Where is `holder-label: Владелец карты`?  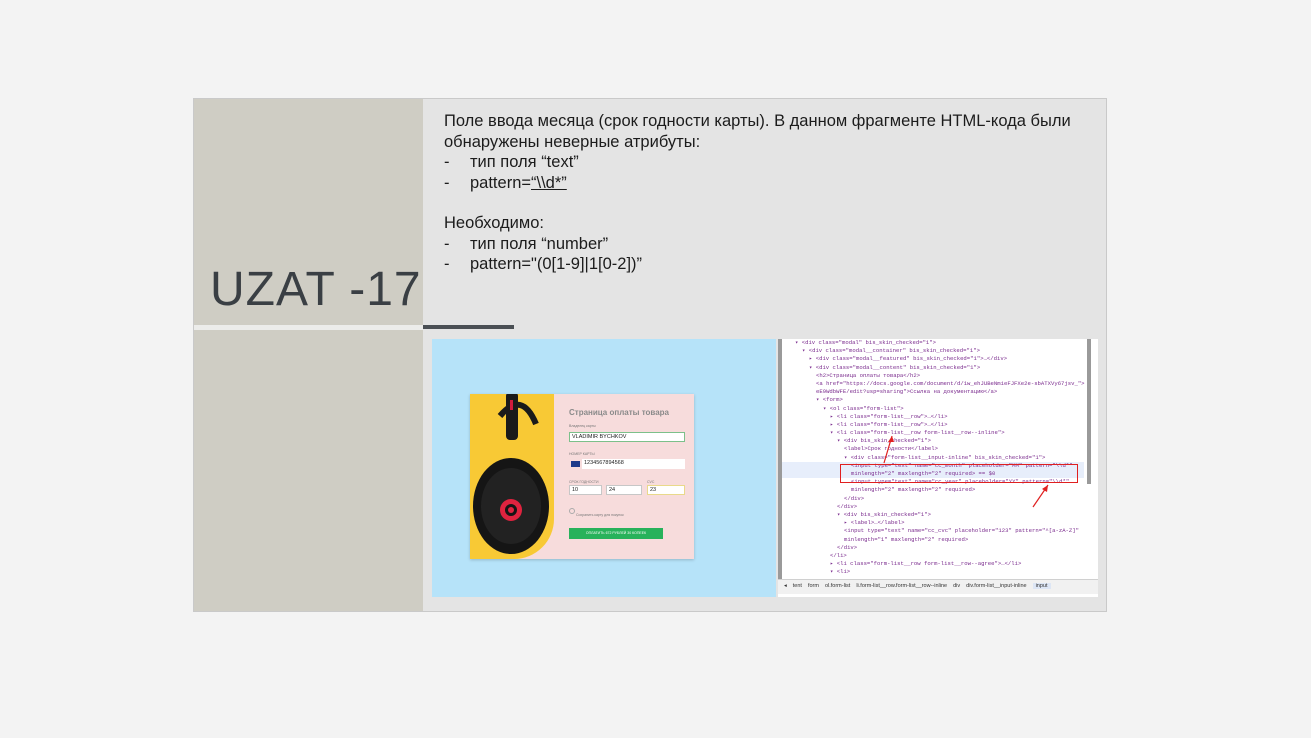
holder-label: Владелец карты is located at coordinates (582, 426).